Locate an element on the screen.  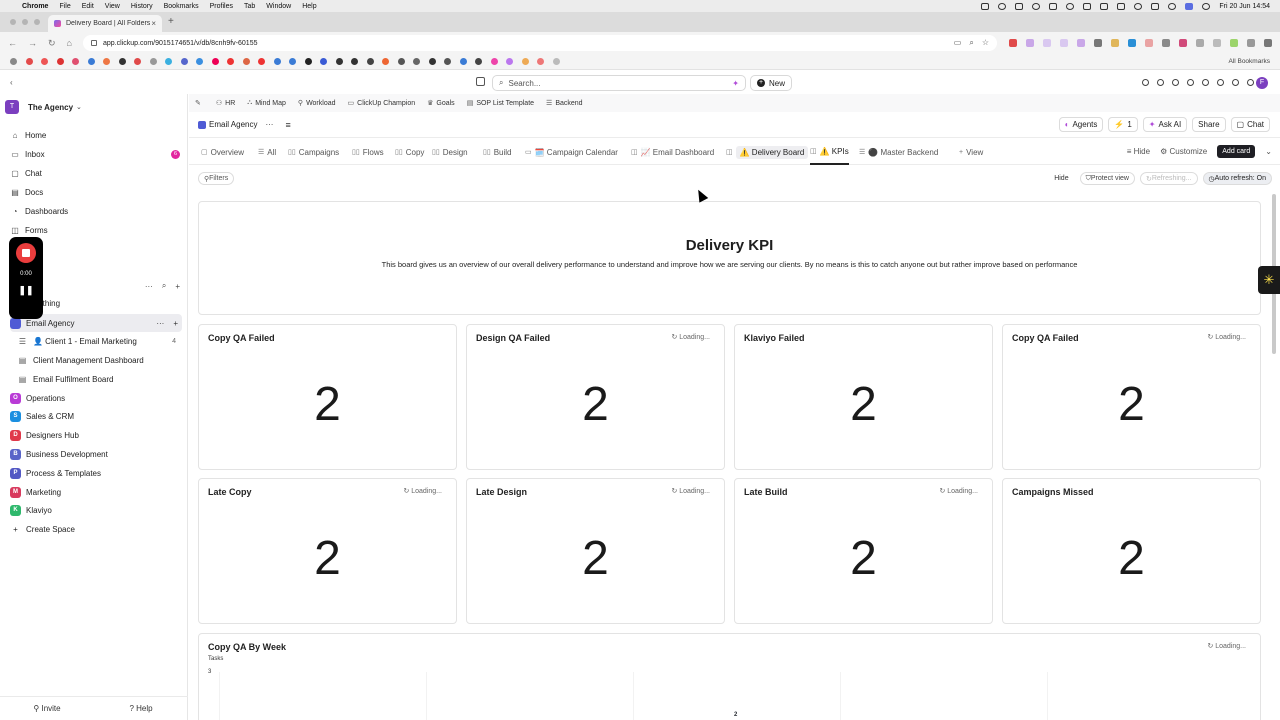
record-icon is located at coordinates (1160, 82).